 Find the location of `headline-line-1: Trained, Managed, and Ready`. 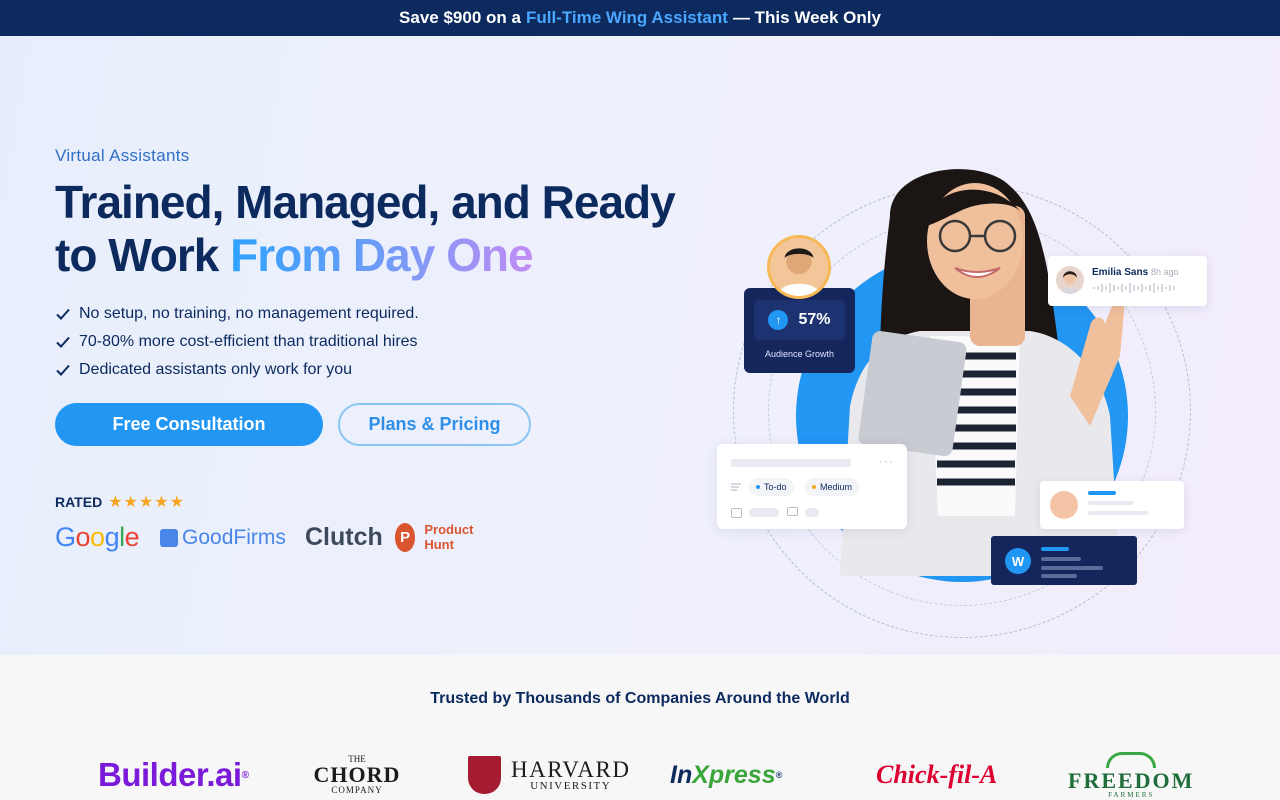

headline-line-1: Trained, Managed, and Ready is located at coordinates (365, 202).